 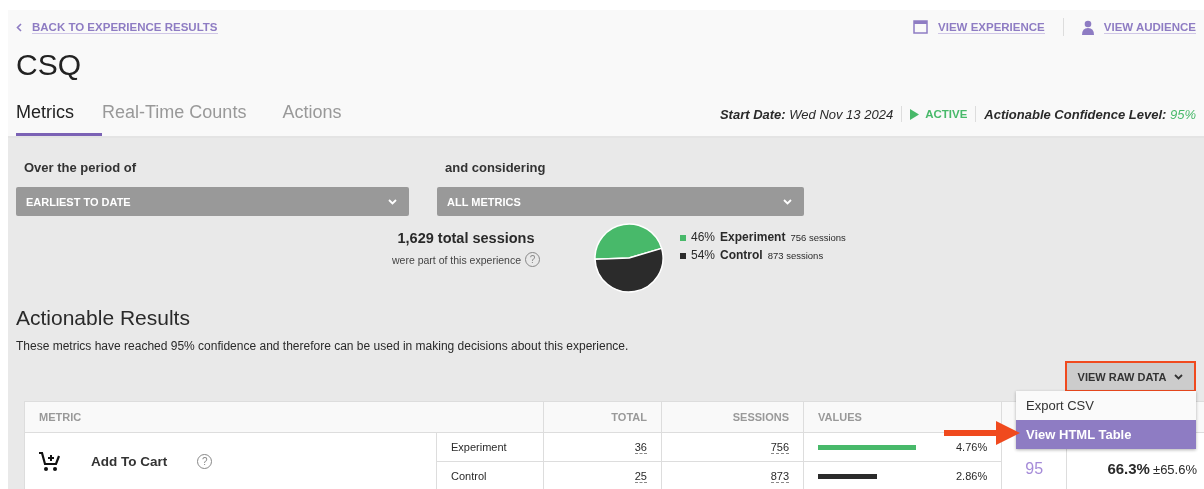 What do you see at coordinates (1087, 27) in the screenshot?
I see `person-icon` at bounding box center [1087, 27].